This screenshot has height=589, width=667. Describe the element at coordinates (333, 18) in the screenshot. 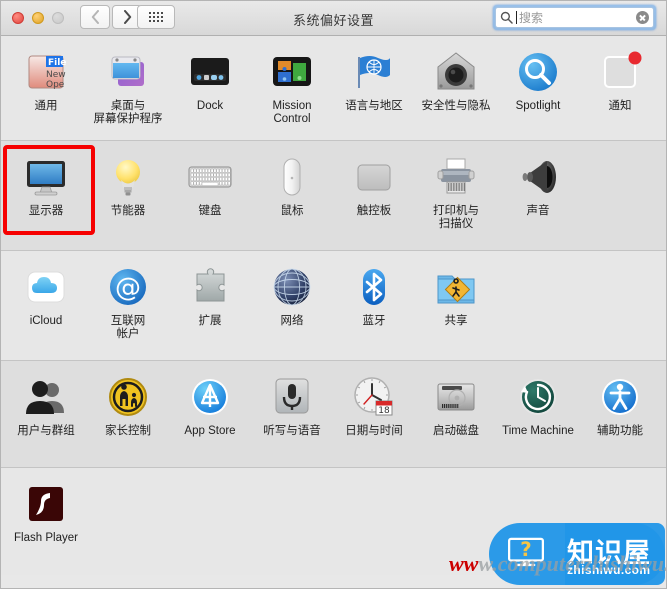

I see `window-titlebar: 系统偏好设置 搜索` at that location.